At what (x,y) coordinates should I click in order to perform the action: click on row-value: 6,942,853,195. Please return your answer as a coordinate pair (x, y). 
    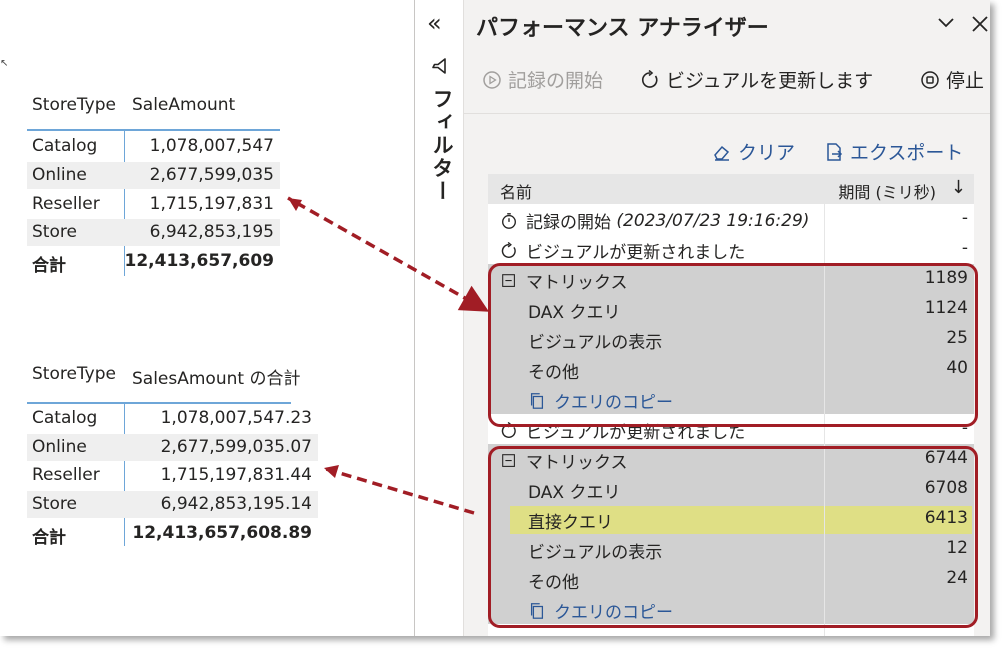
    Looking at the image, I should click on (211, 232).